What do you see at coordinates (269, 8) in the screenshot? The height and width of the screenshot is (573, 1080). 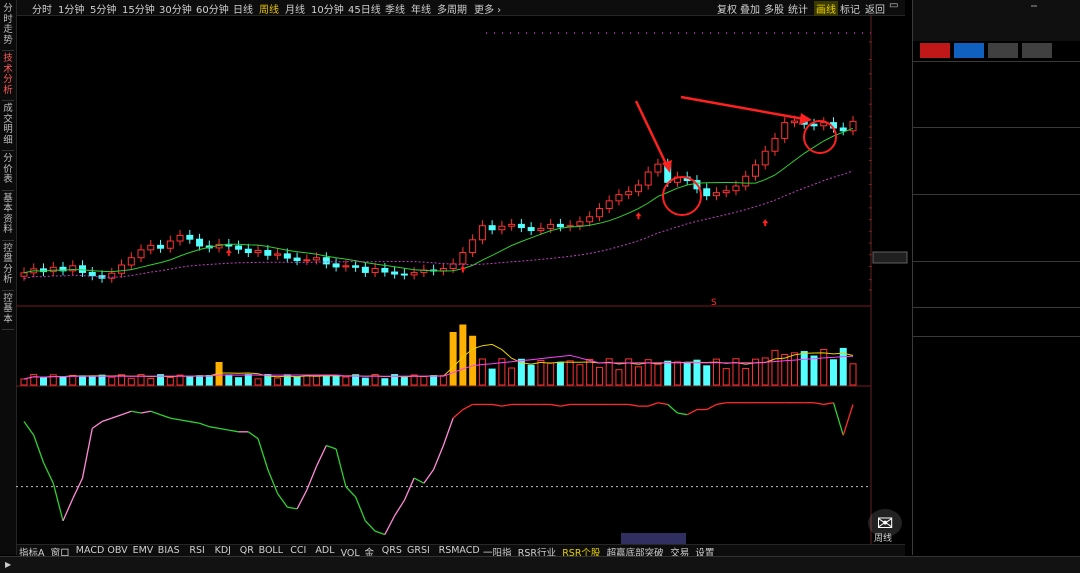 I see `period-7: 周线` at bounding box center [269, 8].